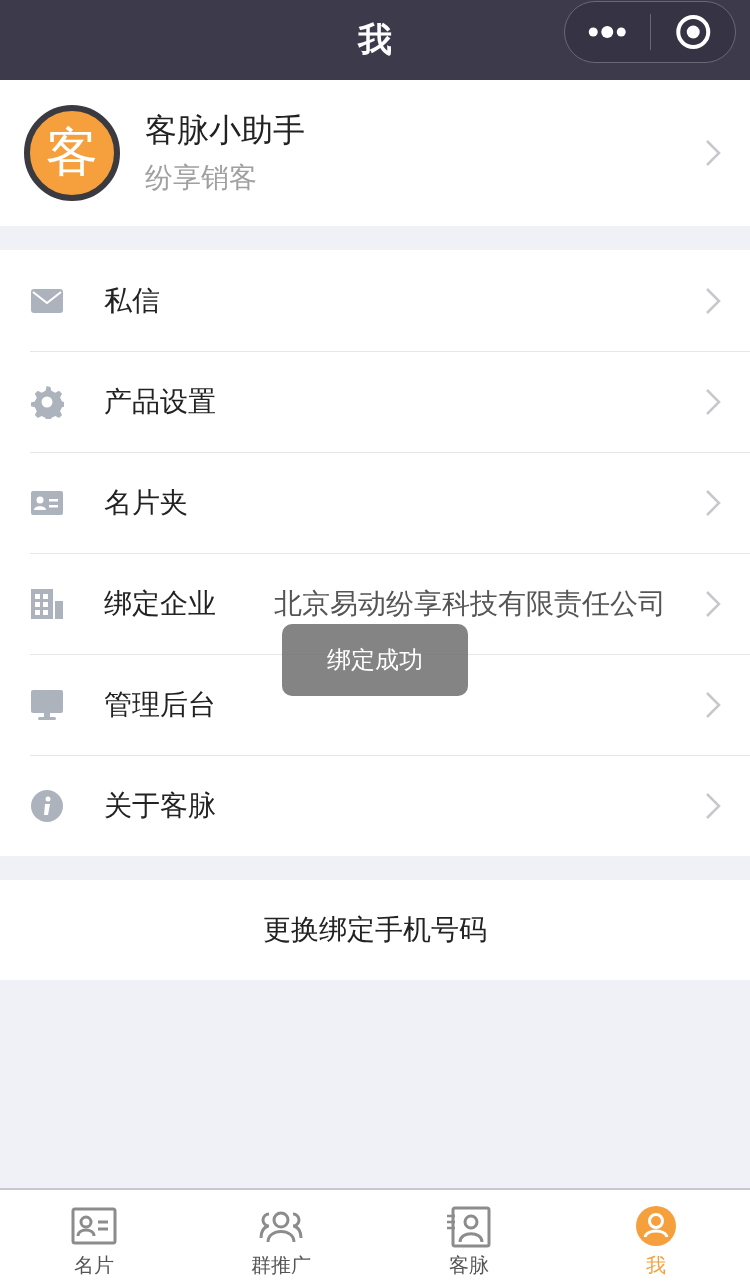 The height and width of the screenshot is (1286, 750). Describe the element at coordinates (281, 1238) in the screenshot. I see `tab: 群推广` at that location.